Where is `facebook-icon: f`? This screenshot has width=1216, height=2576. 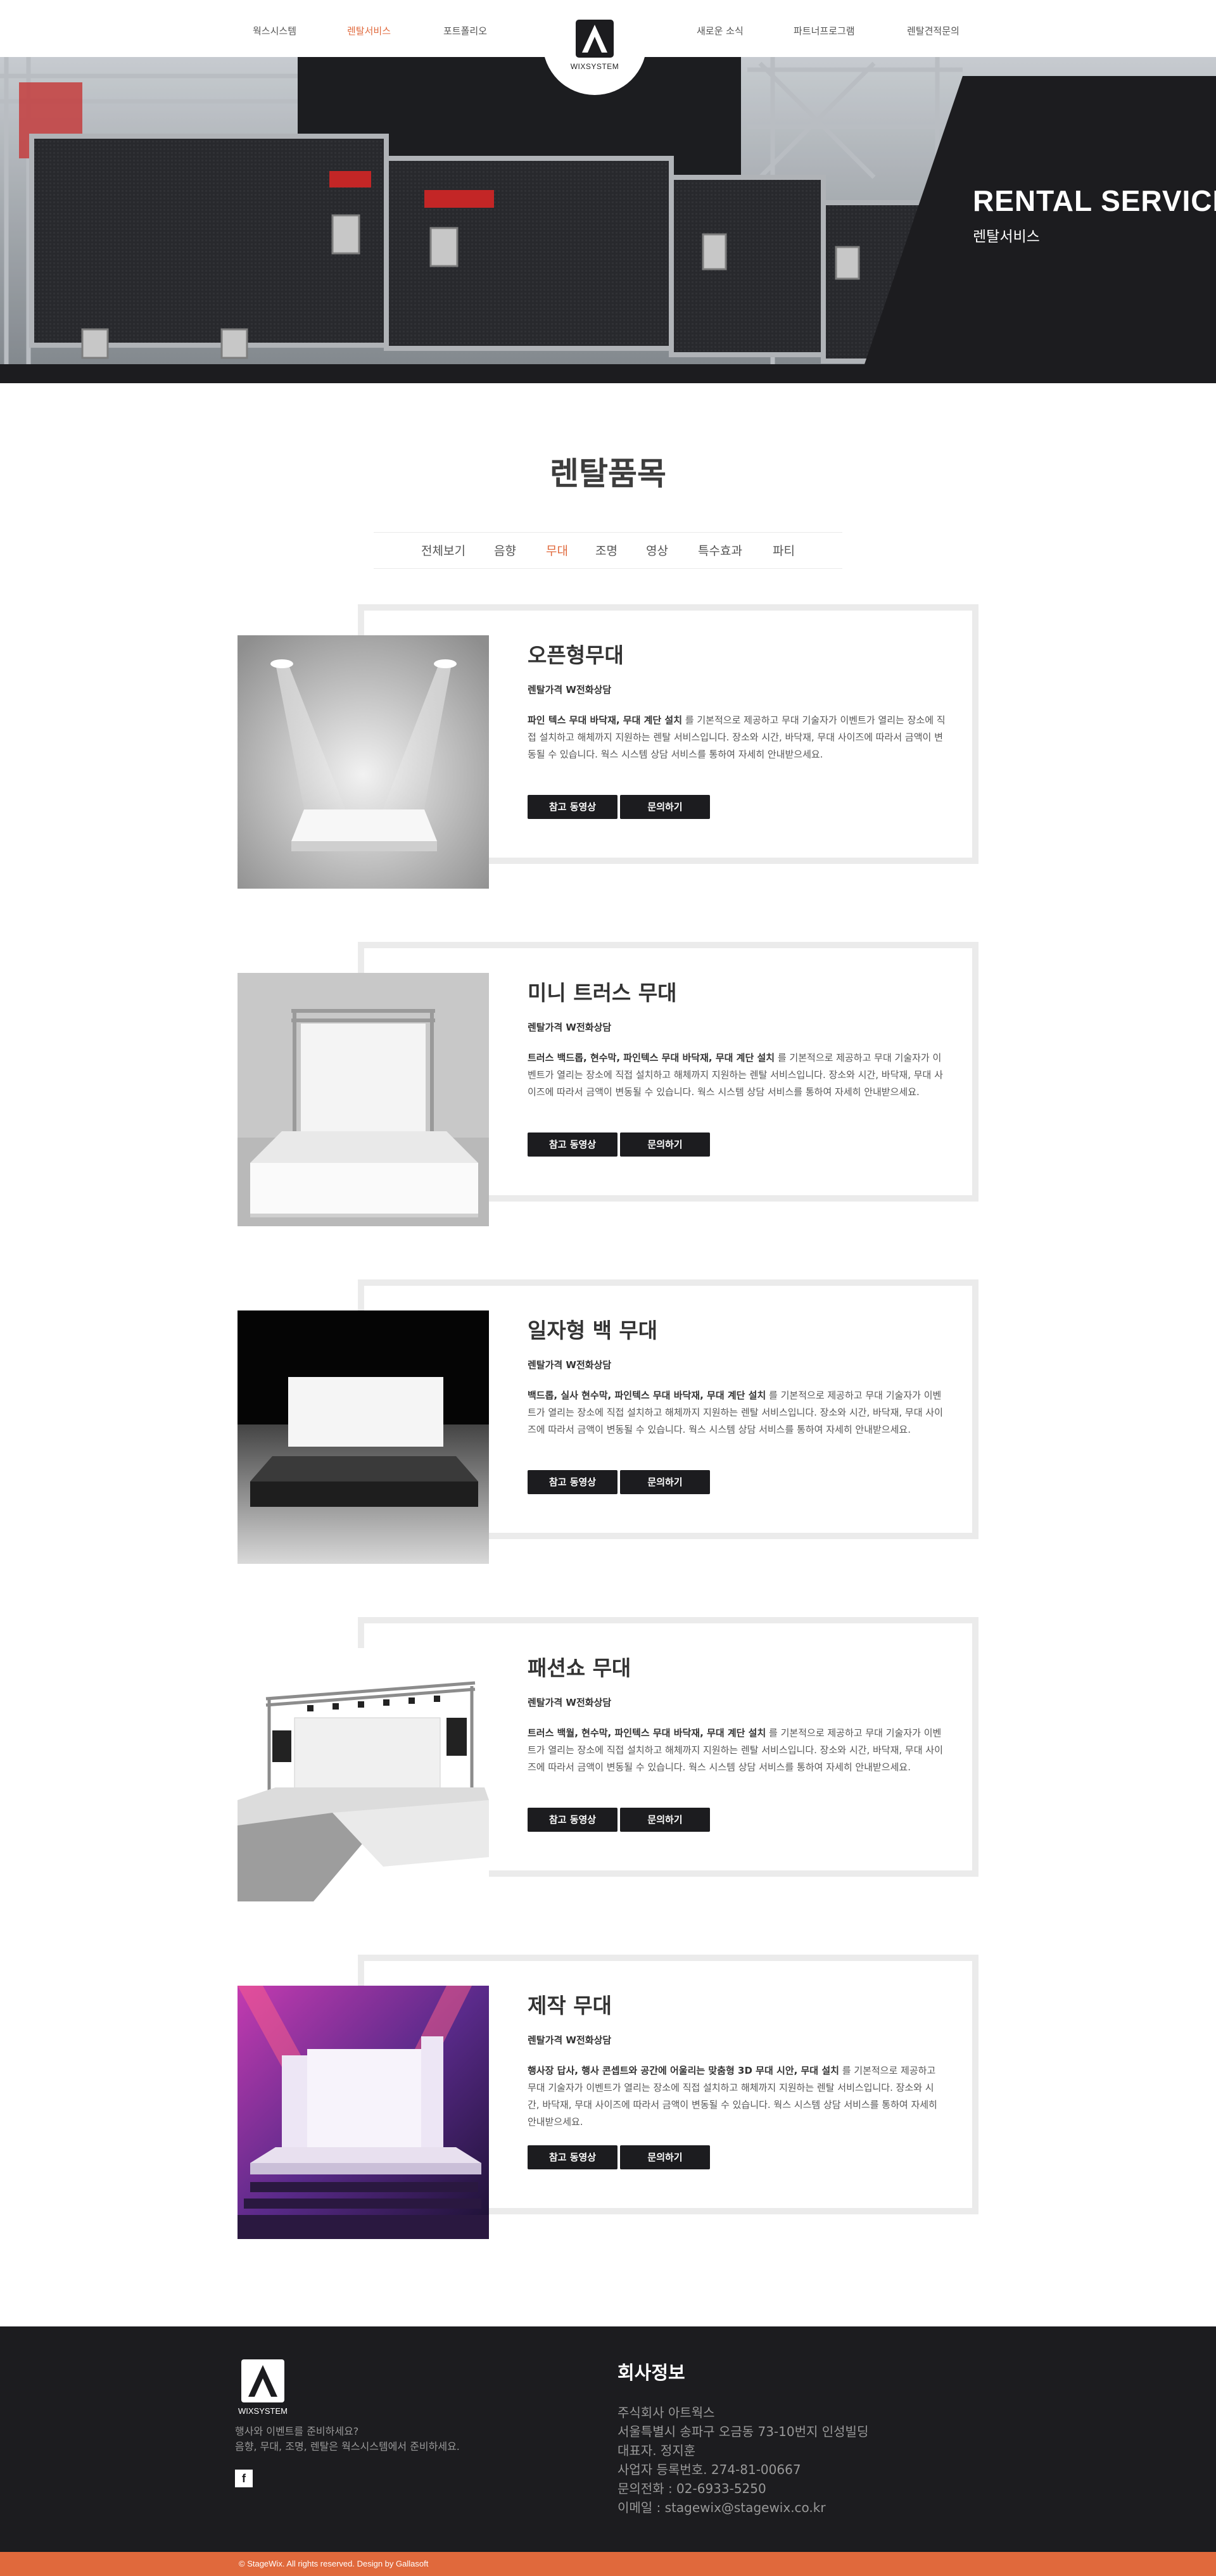
facebook-icon: f is located at coordinates (244, 2478).